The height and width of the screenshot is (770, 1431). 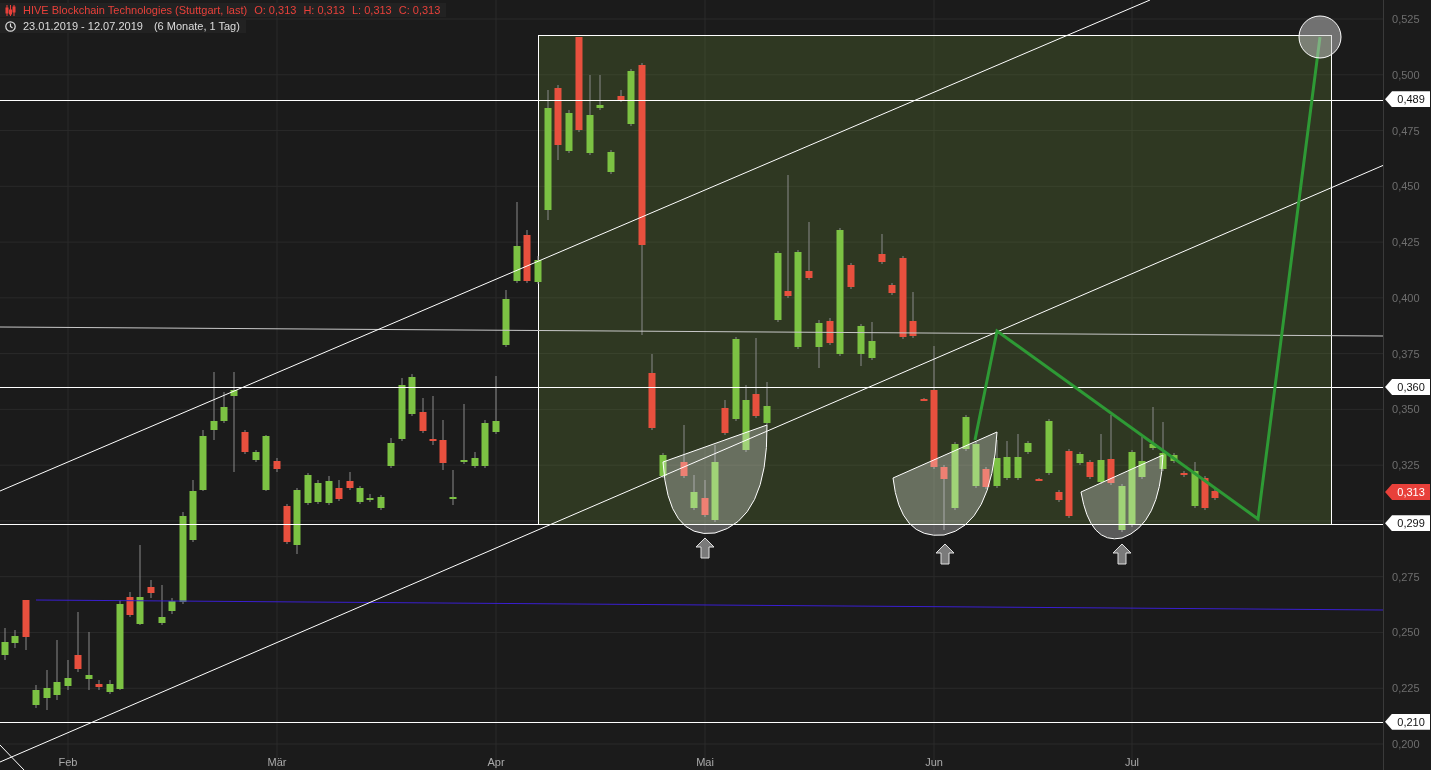 What do you see at coordinates (68, 762) in the screenshot?
I see `month-label: Feb` at bounding box center [68, 762].